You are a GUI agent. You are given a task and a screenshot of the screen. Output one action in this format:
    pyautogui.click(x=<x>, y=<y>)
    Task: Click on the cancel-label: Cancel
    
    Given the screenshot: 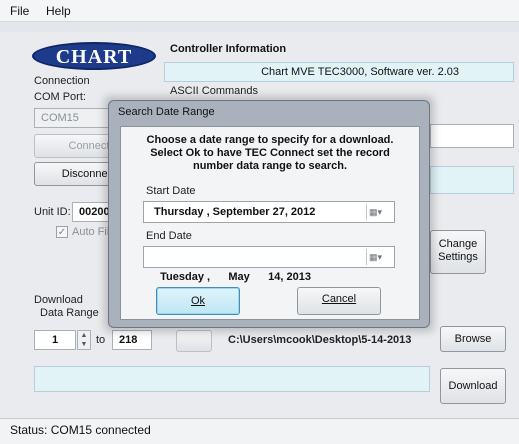 What is the action you would take?
    pyautogui.click(x=339, y=299)
    